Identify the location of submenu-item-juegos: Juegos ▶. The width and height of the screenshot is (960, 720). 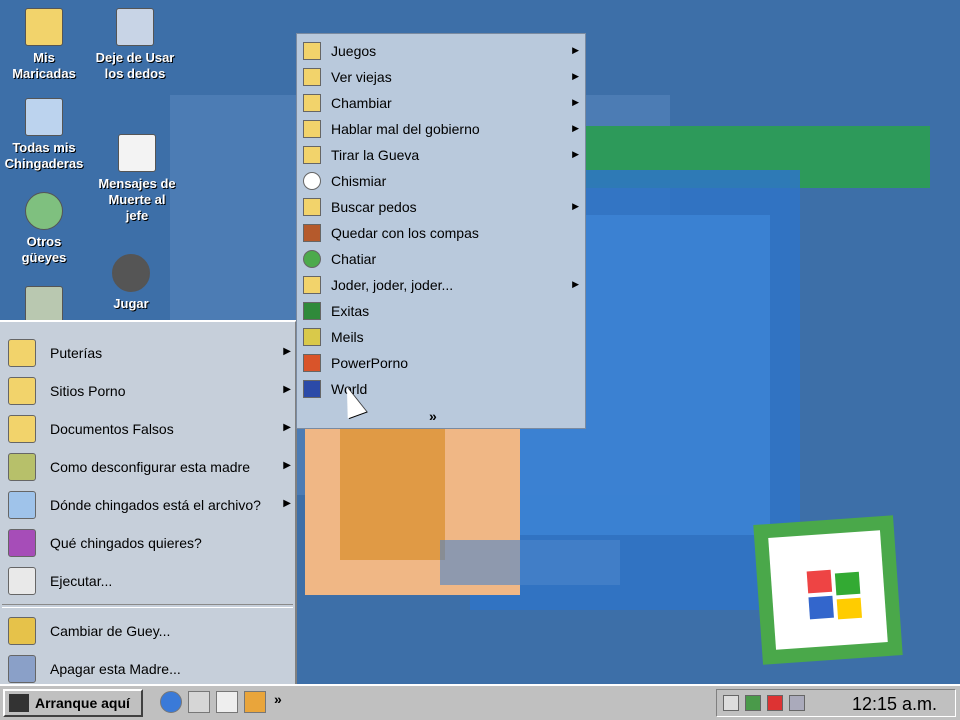
(441, 51).